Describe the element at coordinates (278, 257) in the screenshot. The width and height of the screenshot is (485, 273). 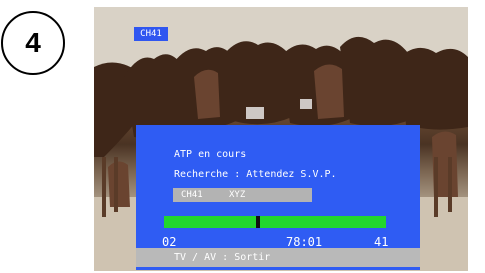
I see `osd-footer-hint: TV / AV : Sortir` at that location.